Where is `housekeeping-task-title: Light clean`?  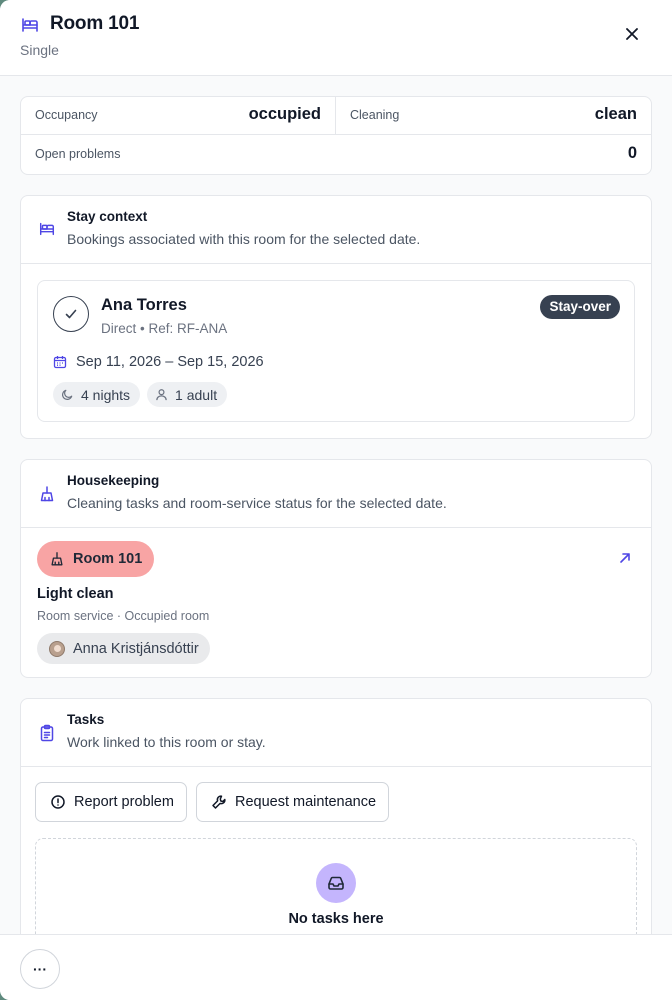 housekeeping-task-title: Light clean is located at coordinates (75, 594).